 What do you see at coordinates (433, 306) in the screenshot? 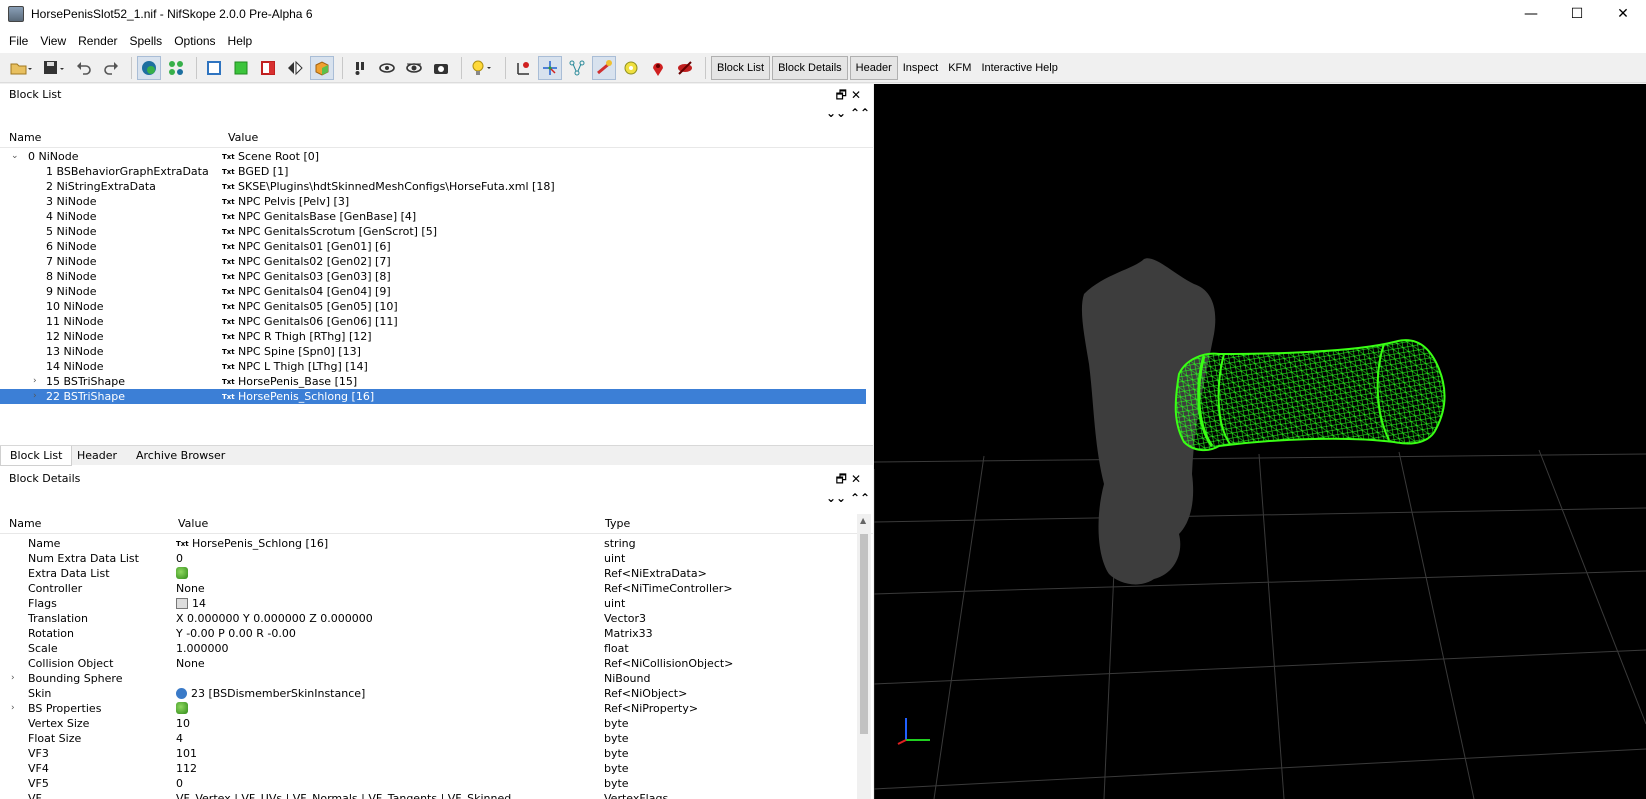
I see `block-list-row: 10 NiNode Txt NPC Genitals05 [Gen05] [10]` at bounding box center [433, 306].